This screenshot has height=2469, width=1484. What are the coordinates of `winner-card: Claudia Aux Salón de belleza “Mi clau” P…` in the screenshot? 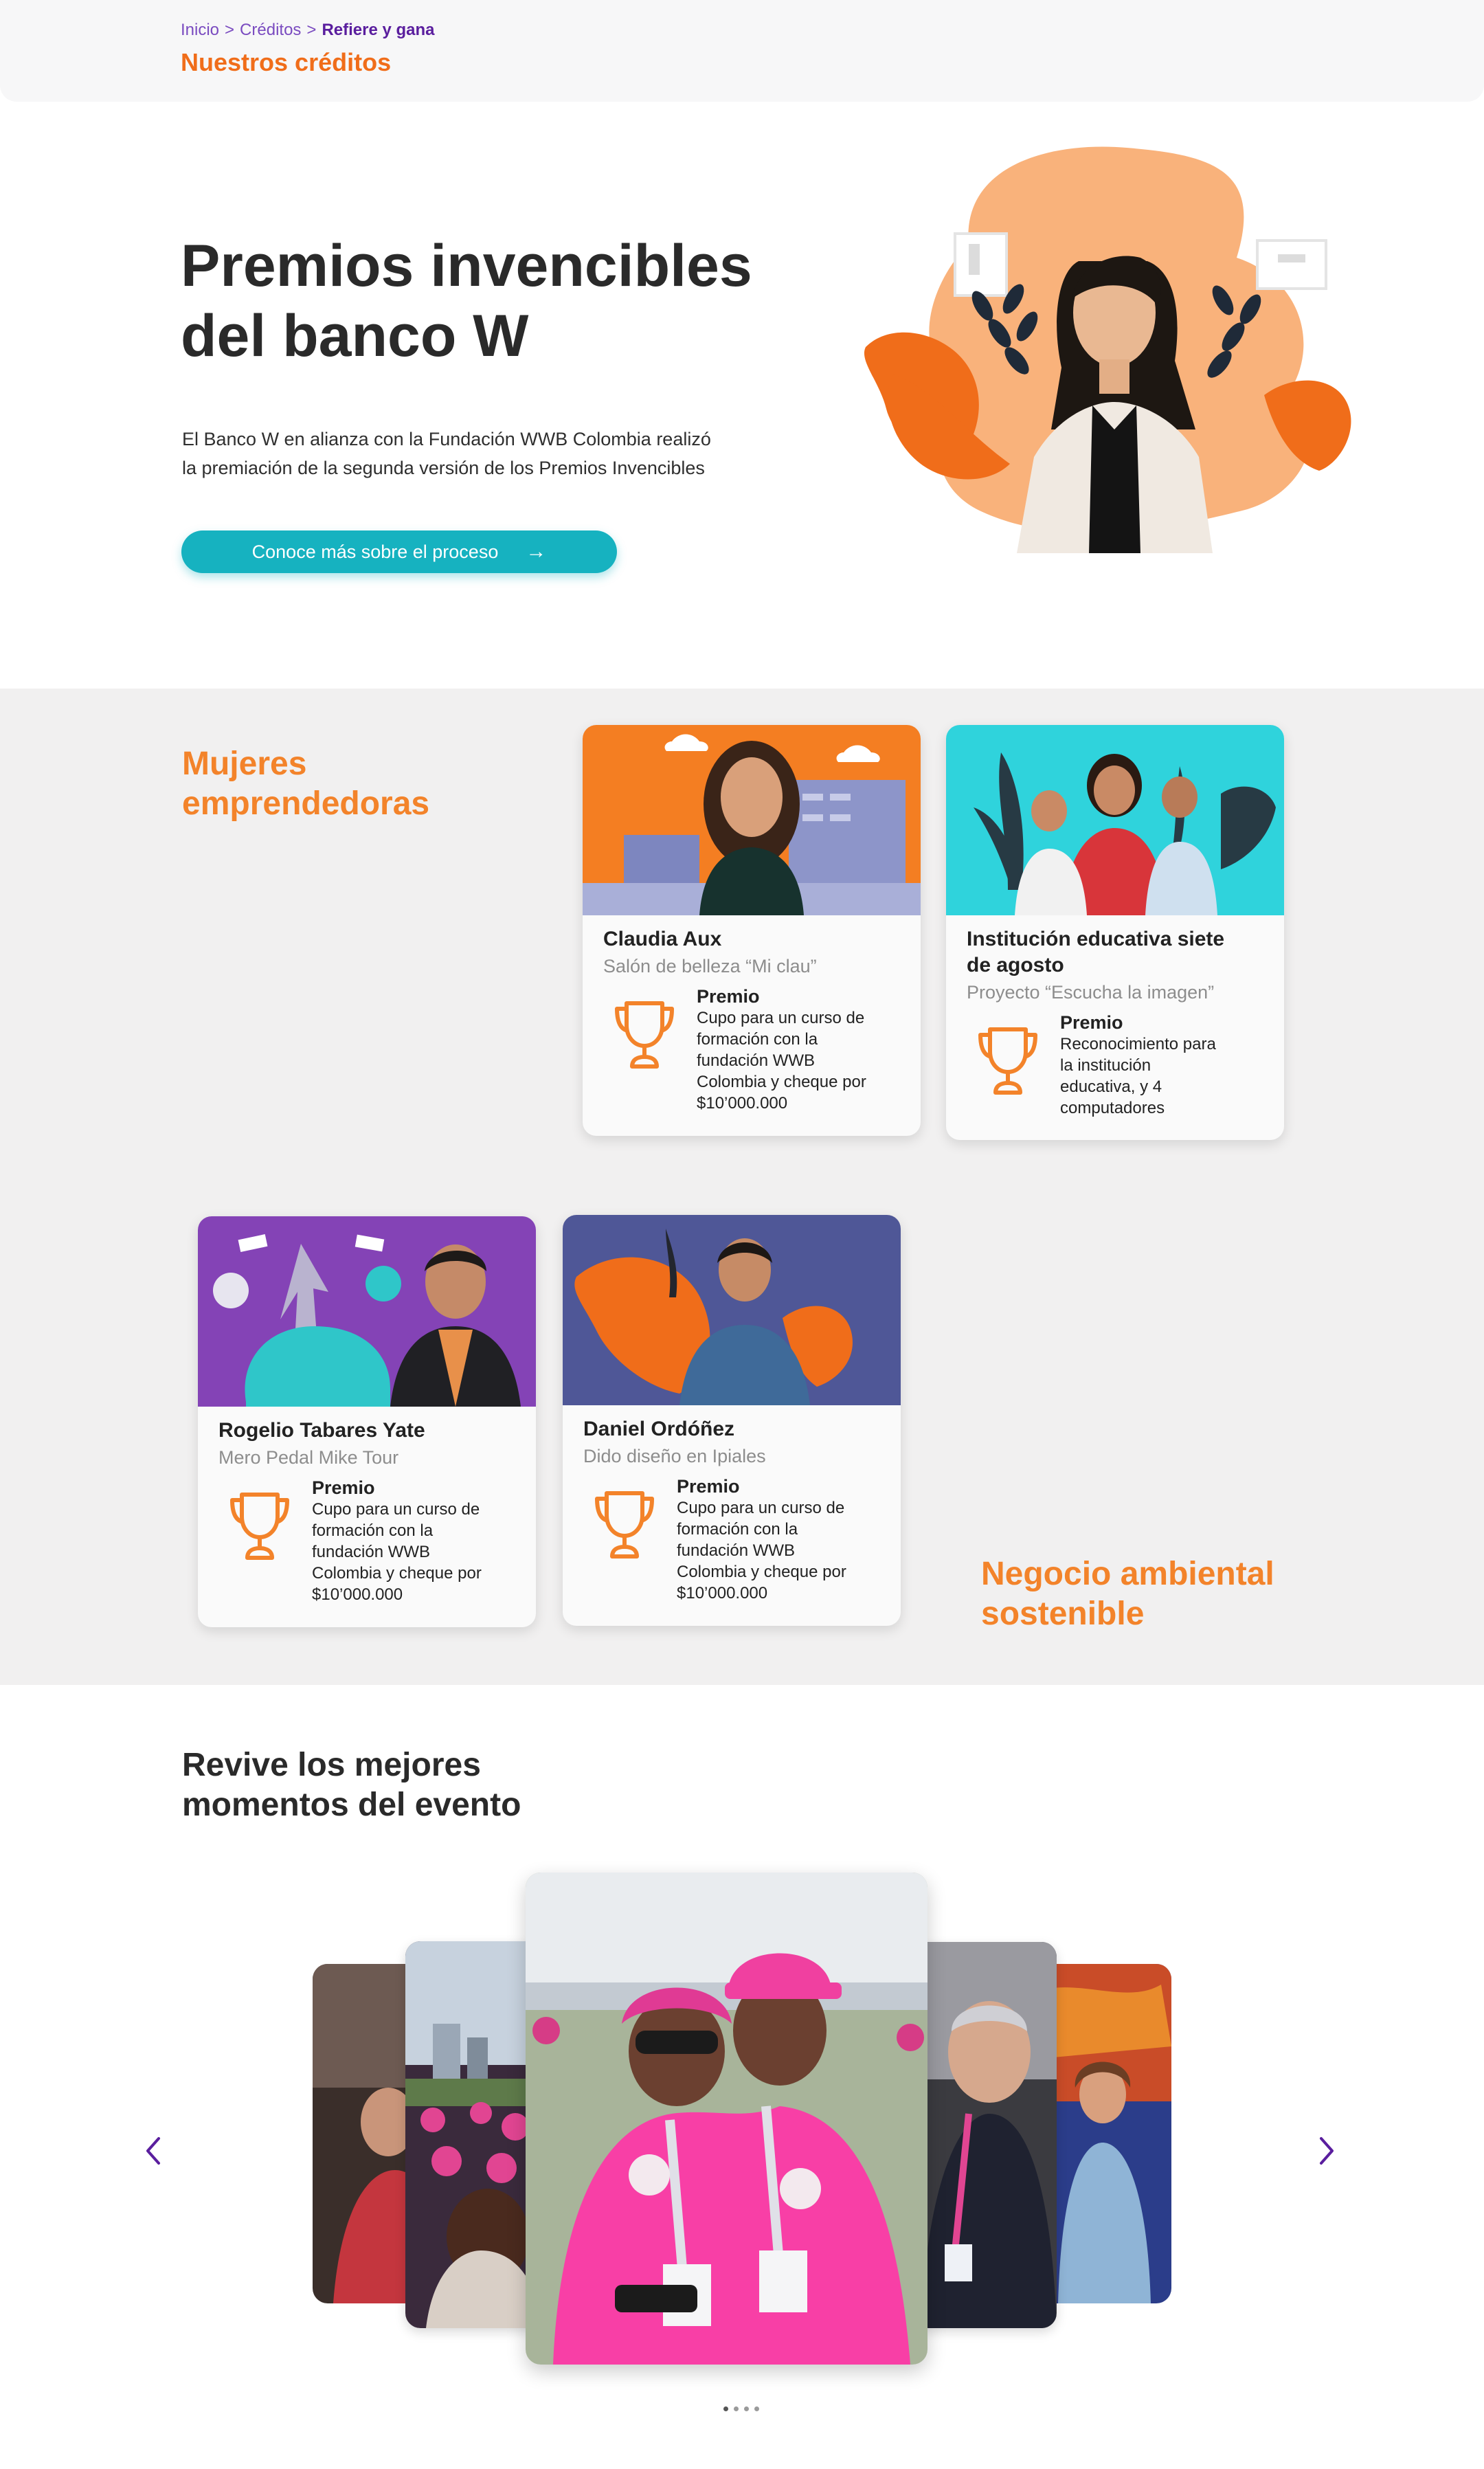 It's located at (752, 930).